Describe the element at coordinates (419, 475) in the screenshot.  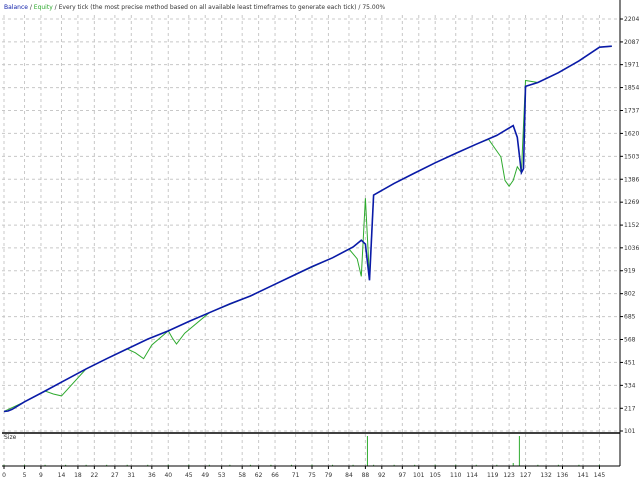
I see `x-tick-label: 101` at that location.